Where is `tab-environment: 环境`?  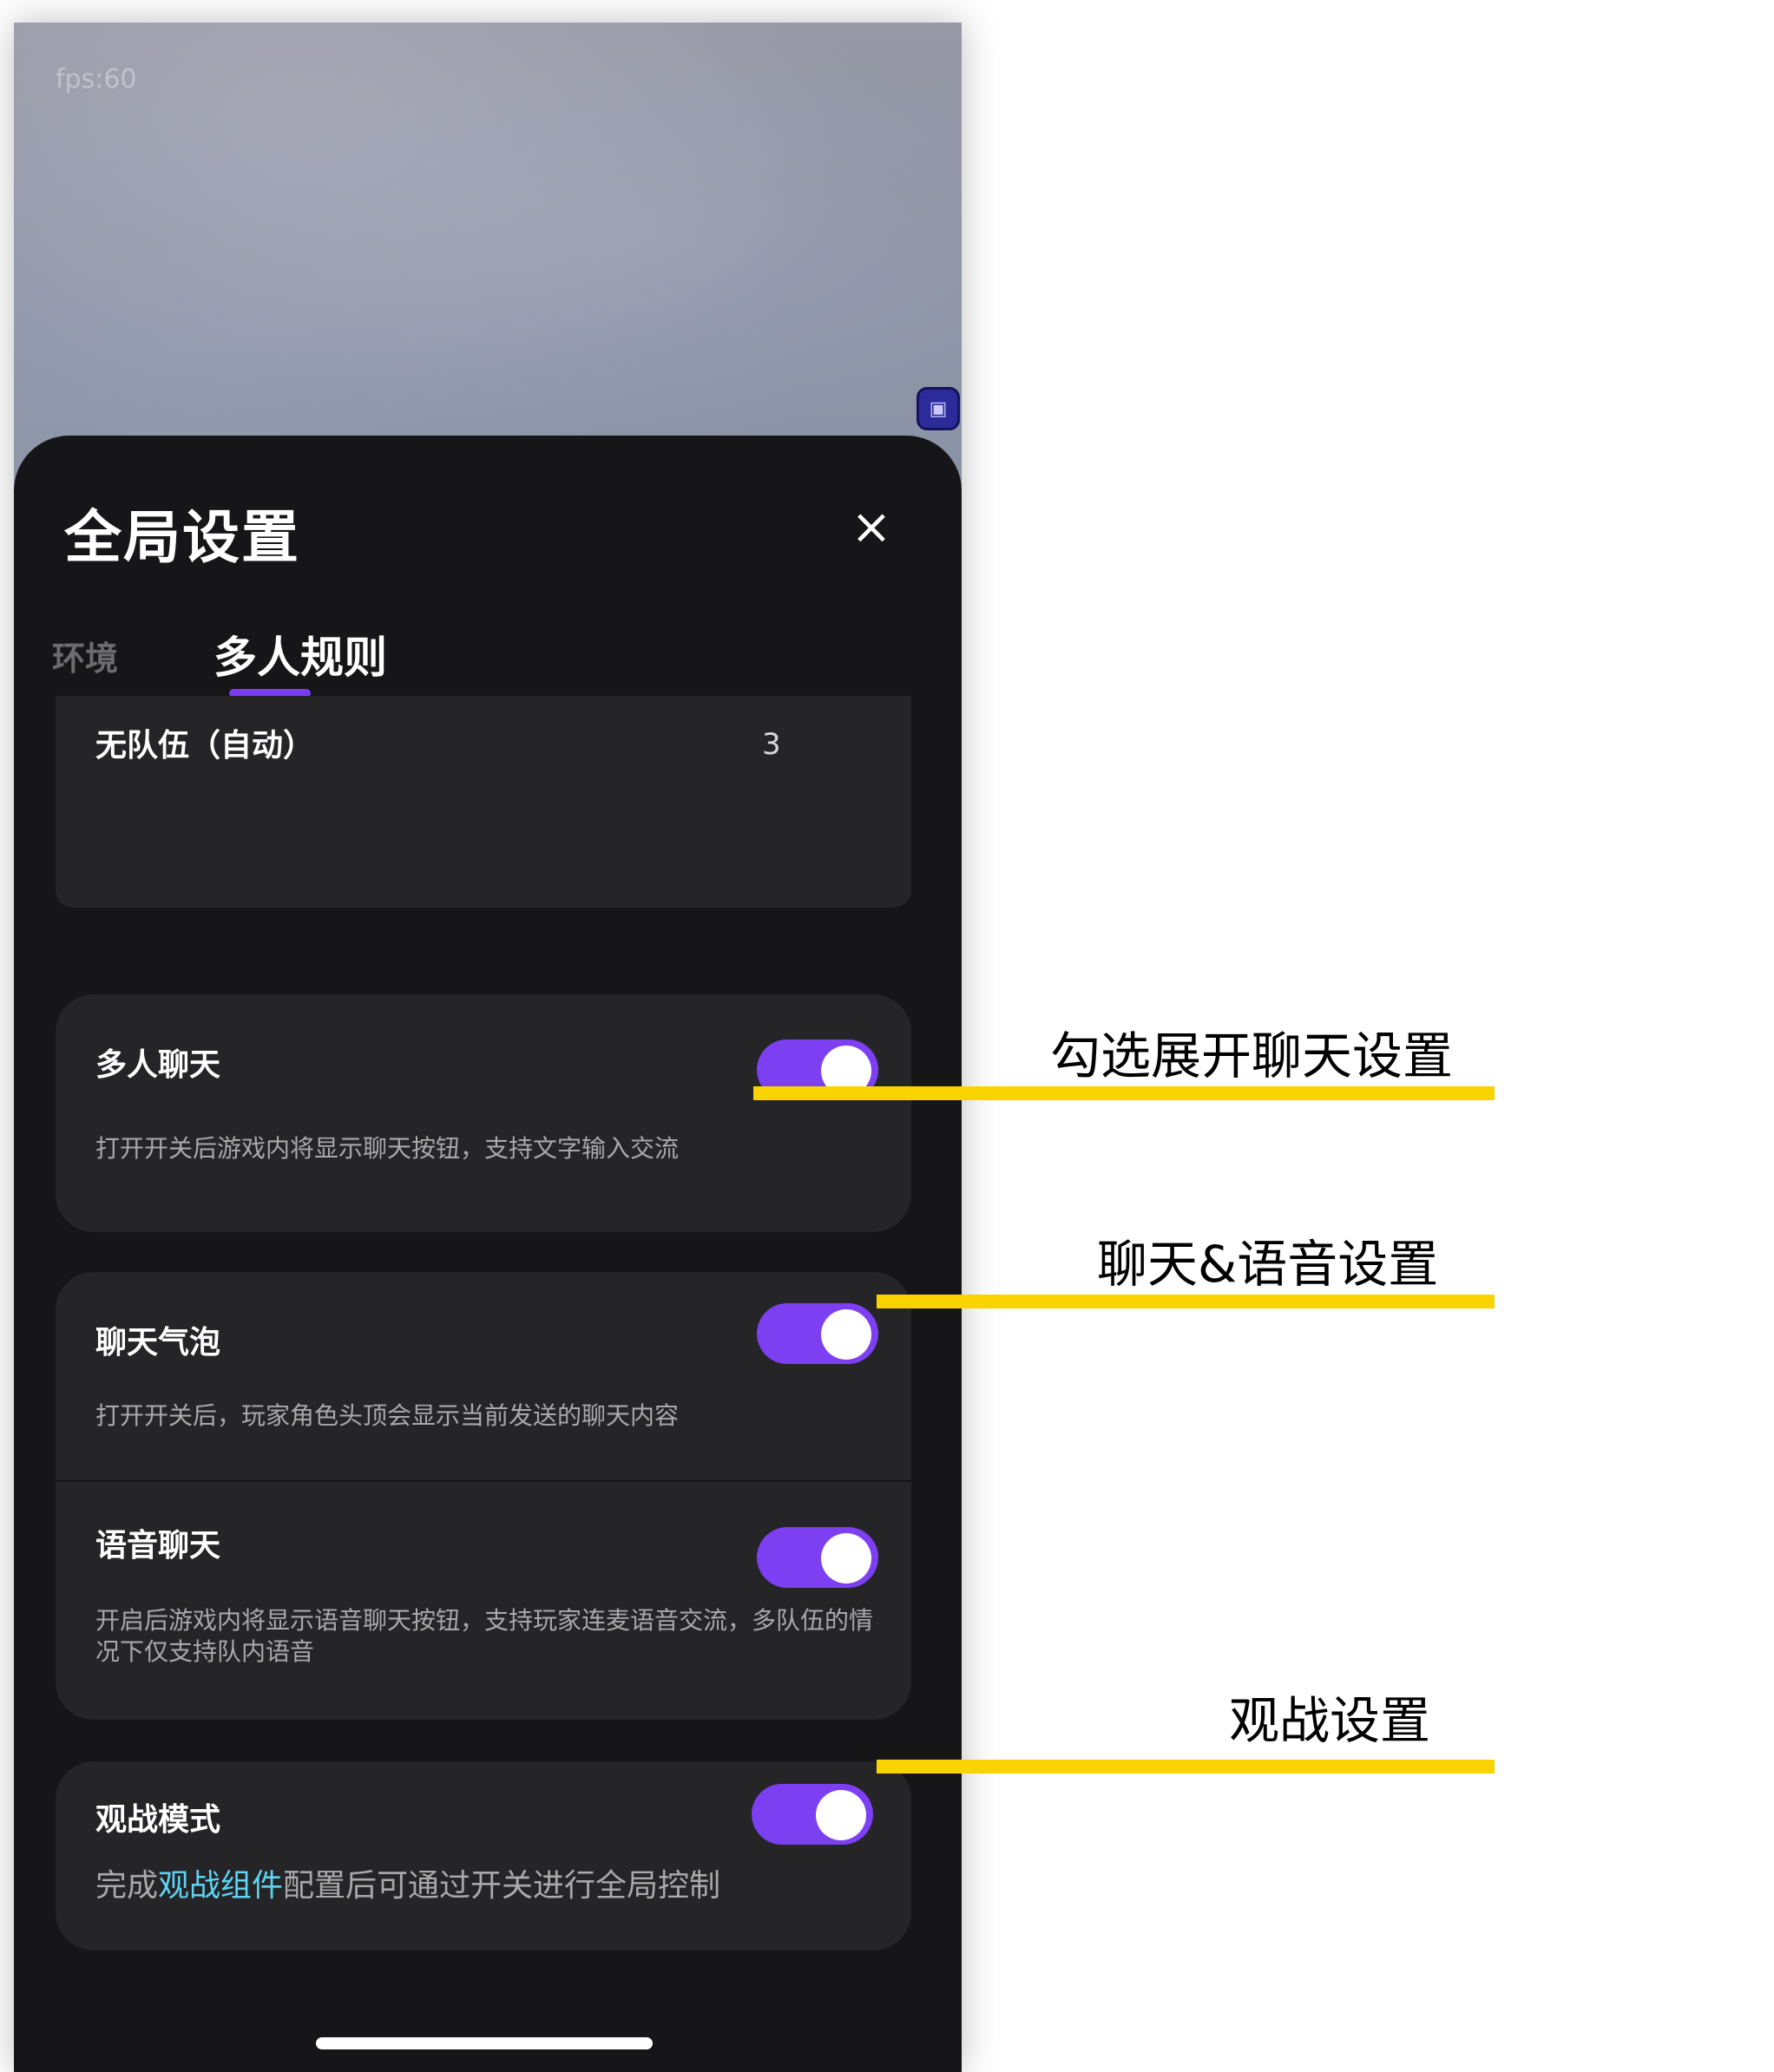 tab-environment: 环境 is located at coordinates (85, 655).